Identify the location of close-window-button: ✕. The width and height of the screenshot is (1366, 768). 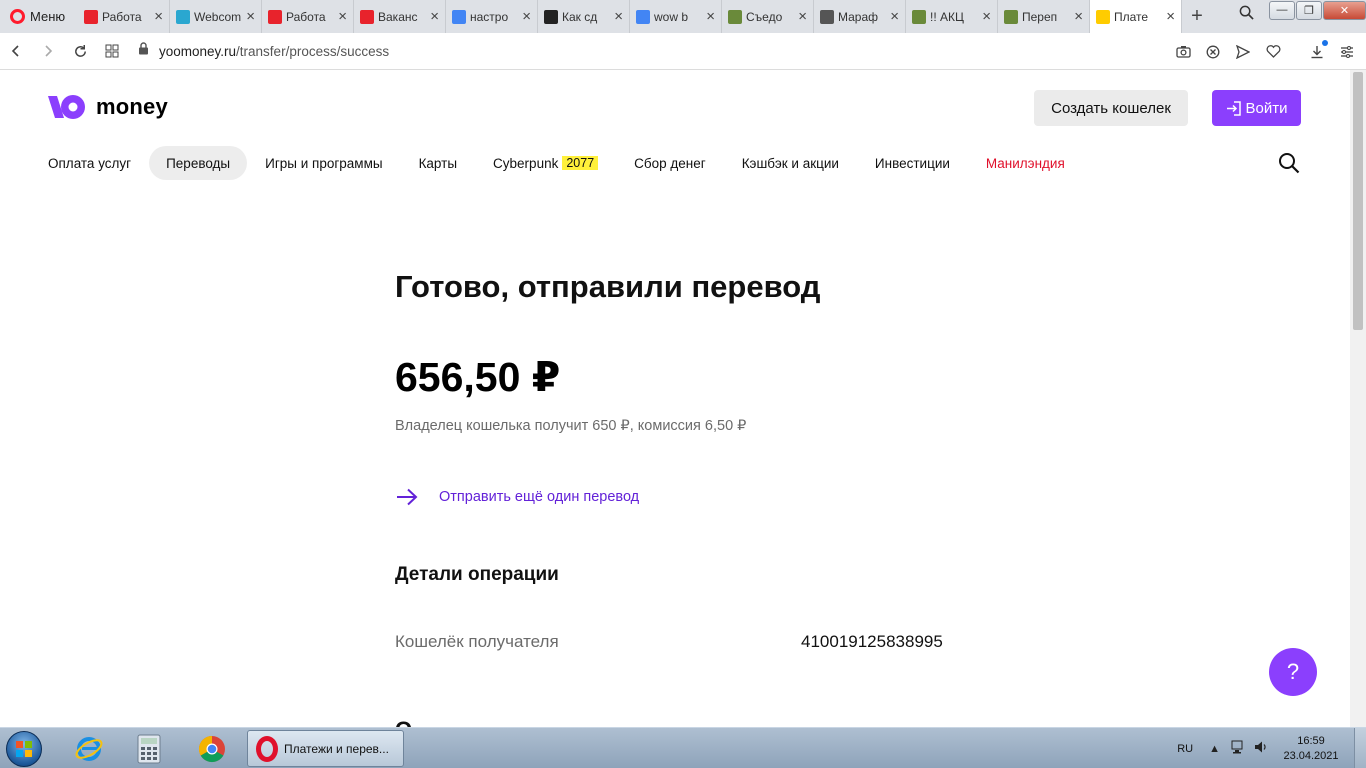
(1344, 10).